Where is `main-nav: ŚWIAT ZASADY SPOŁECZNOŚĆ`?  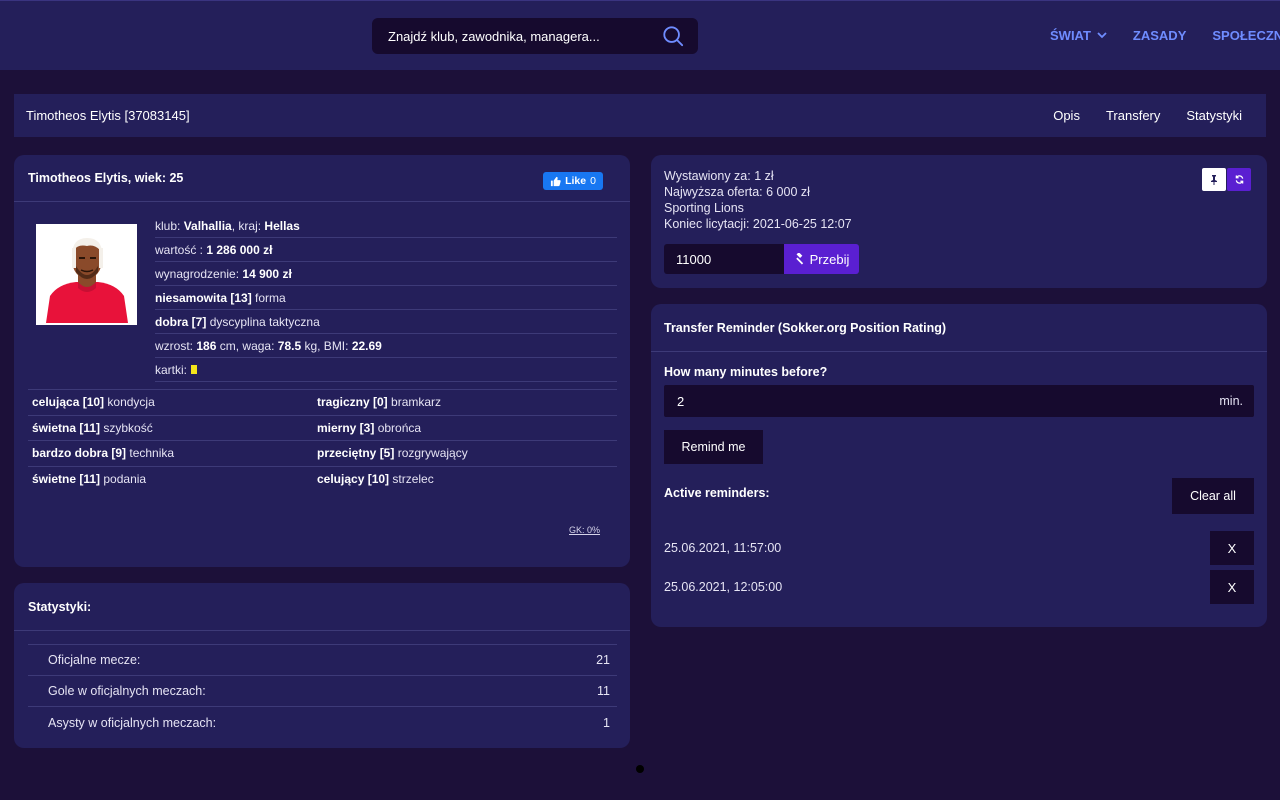
main-nav: ŚWIAT ZASADY SPOŁECZNOŚĆ is located at coordinates (1160, 36).